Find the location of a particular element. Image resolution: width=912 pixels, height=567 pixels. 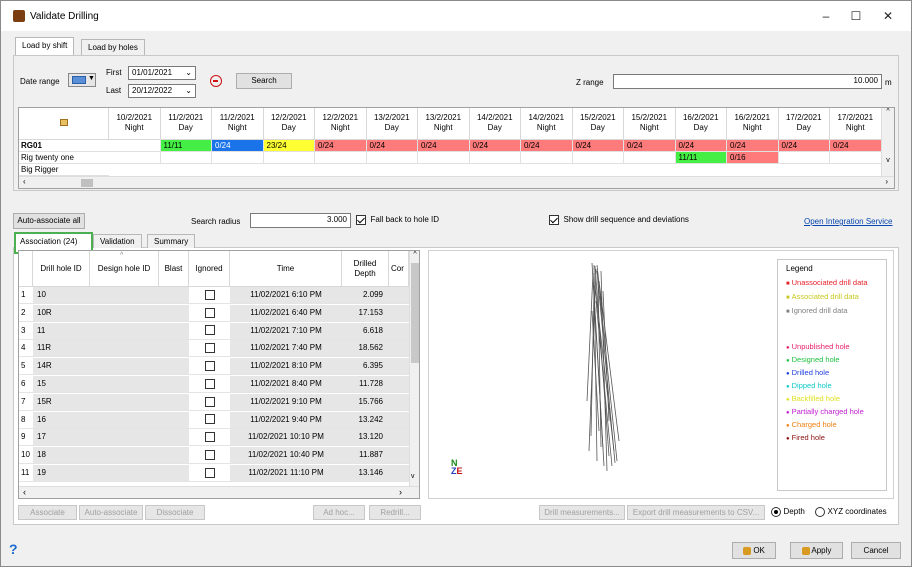

associate-button: Associate is located at coordinates (47, 512).